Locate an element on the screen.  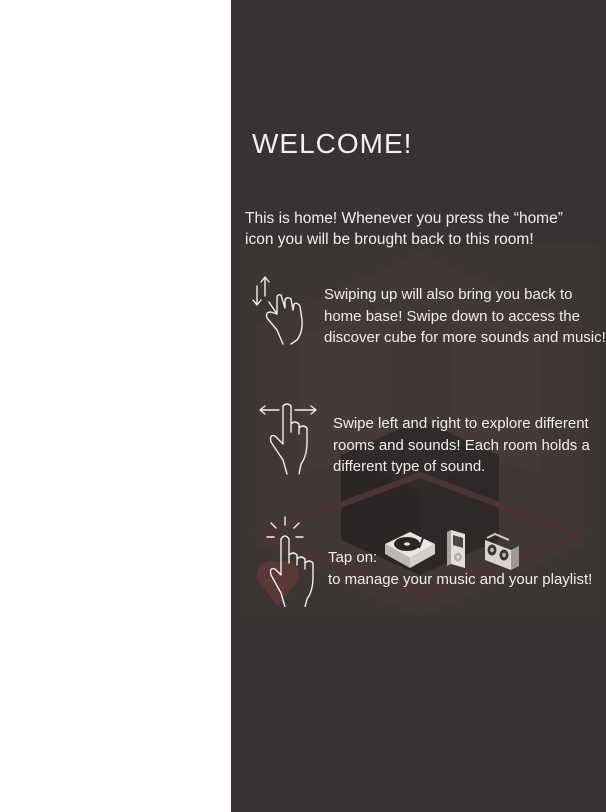
tap-instruction: to manage your music and your playlist! is located at coordinates (460, 579).